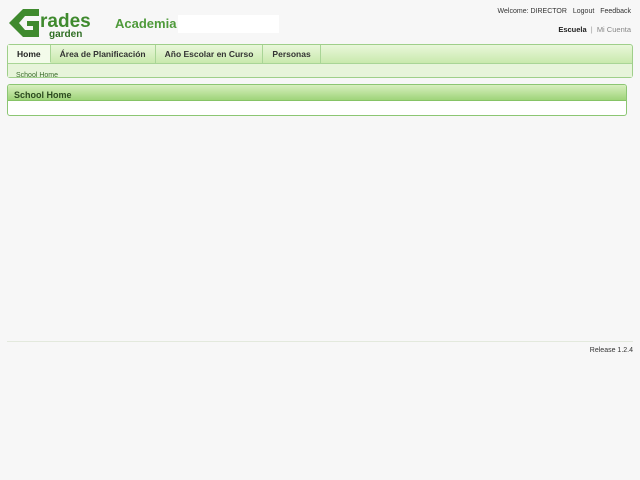  What do you see at coordinates (615, 11) in the screenshot?
I see `feedback-link: Feedback` at bounding box center [615, 11].